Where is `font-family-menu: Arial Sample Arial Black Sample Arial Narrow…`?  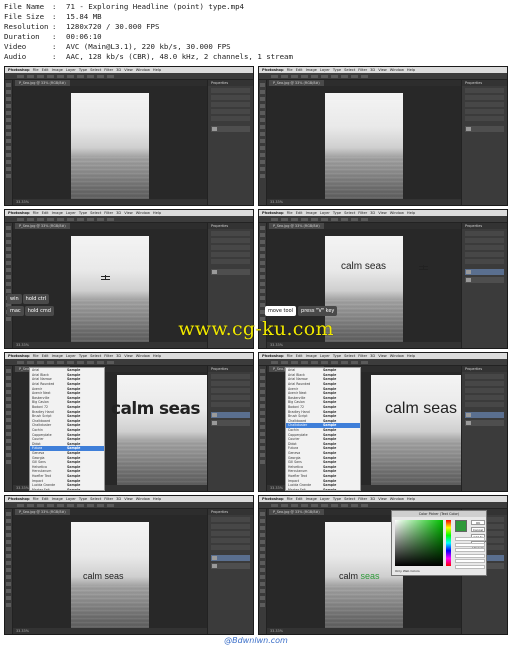
font-family-menu: Arial Sample Arial Black Sample Arial Narrow… is located at coordinates (67, 429).